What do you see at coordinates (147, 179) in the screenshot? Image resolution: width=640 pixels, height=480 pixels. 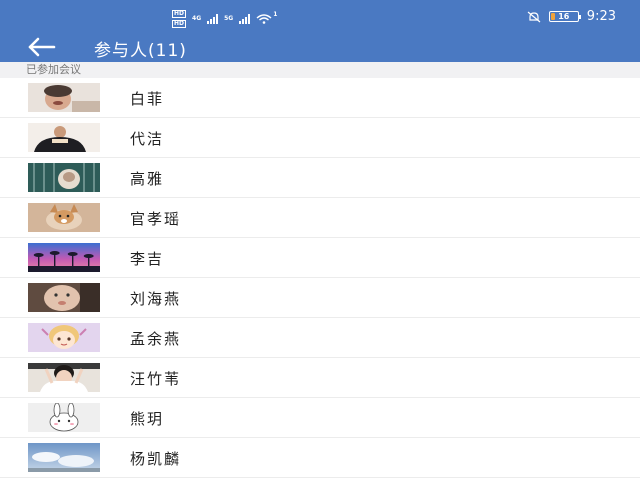 I see `participant-name: 高雅` at bounding box center [147, 179].